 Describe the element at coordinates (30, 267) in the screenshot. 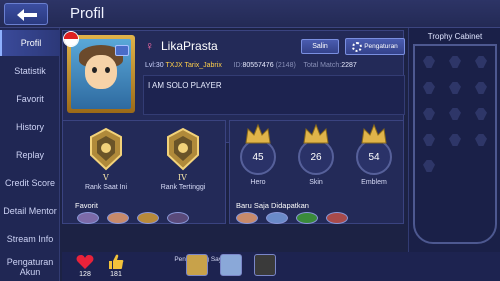

I see `sidebar-item-pengaturan-akun: Pengaturan Akun` at that location.